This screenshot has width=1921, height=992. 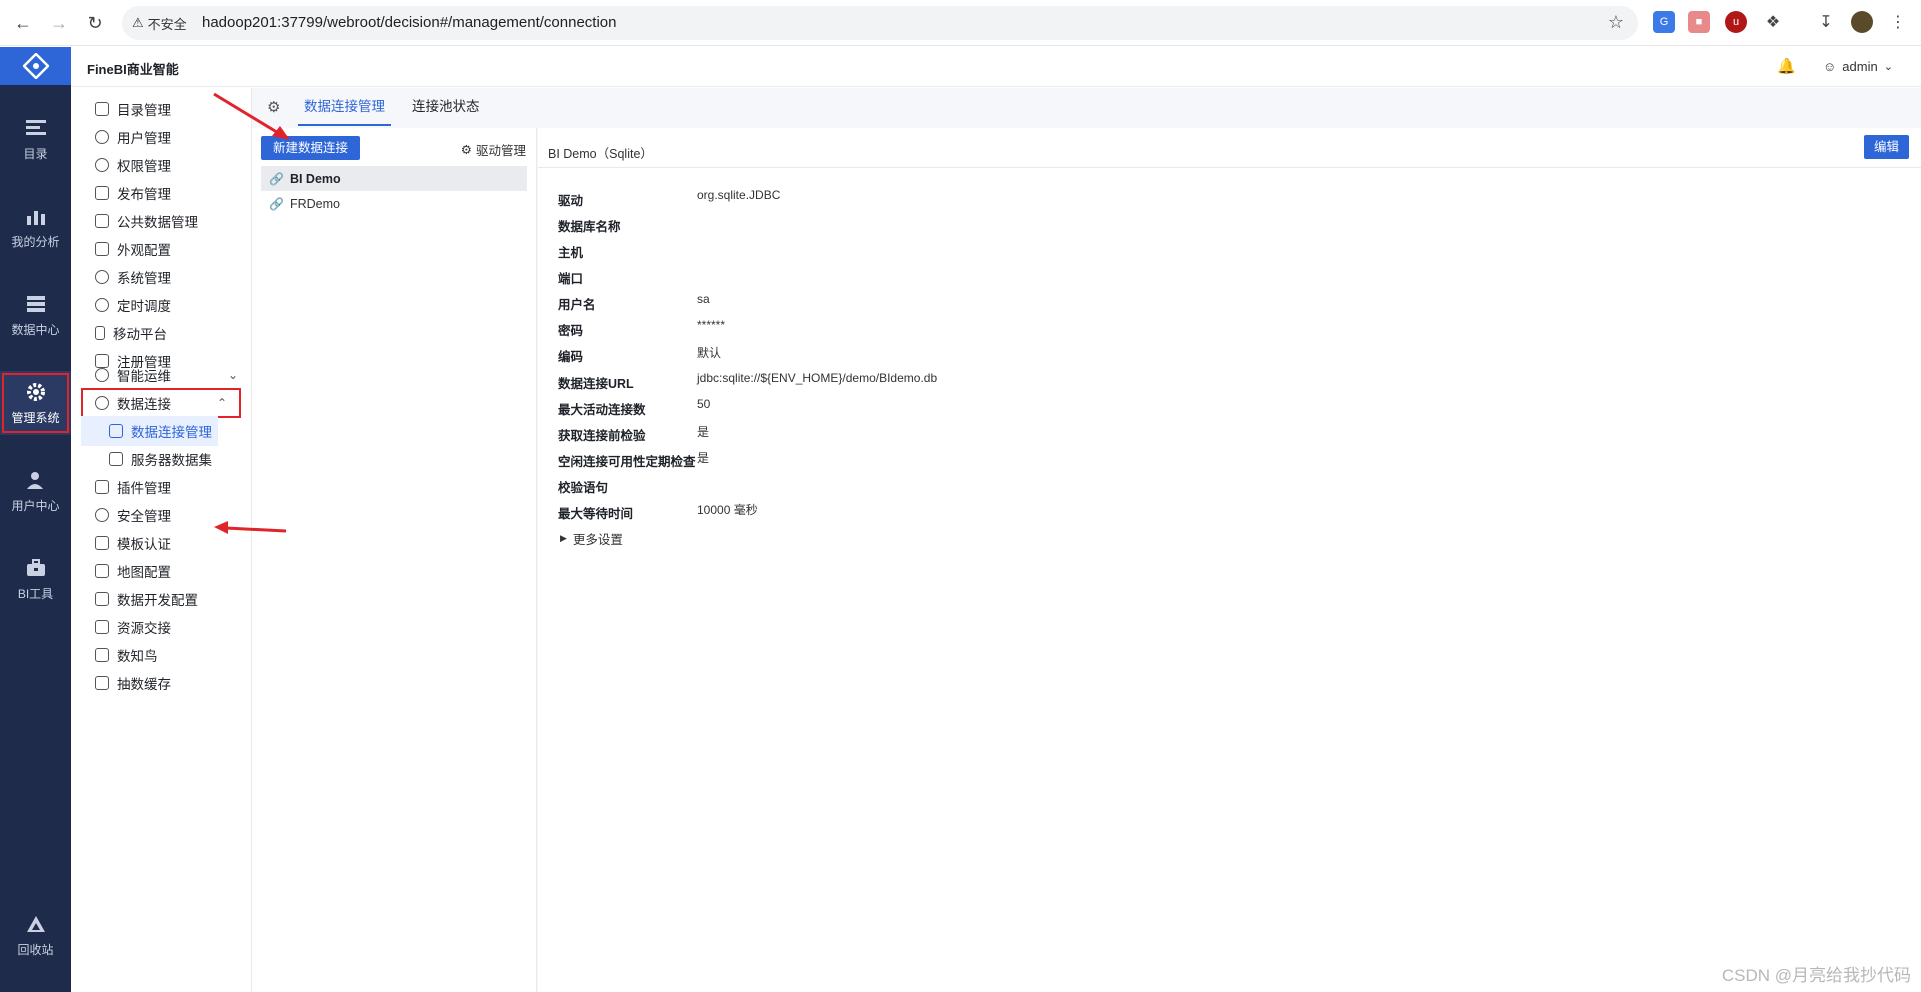 I want to click on edit-button: 编辑, so click(x=1886, y=147).